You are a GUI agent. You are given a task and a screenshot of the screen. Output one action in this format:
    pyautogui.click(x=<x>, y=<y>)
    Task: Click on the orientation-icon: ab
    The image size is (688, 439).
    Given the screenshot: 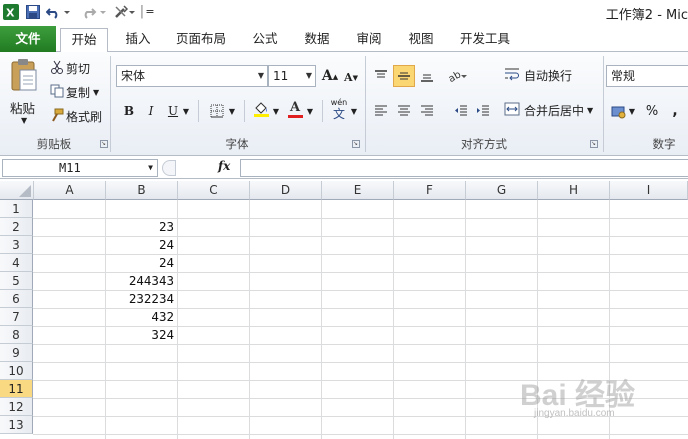 What is the action you would take?
    pyautogui.click(x=457, y=76)
    